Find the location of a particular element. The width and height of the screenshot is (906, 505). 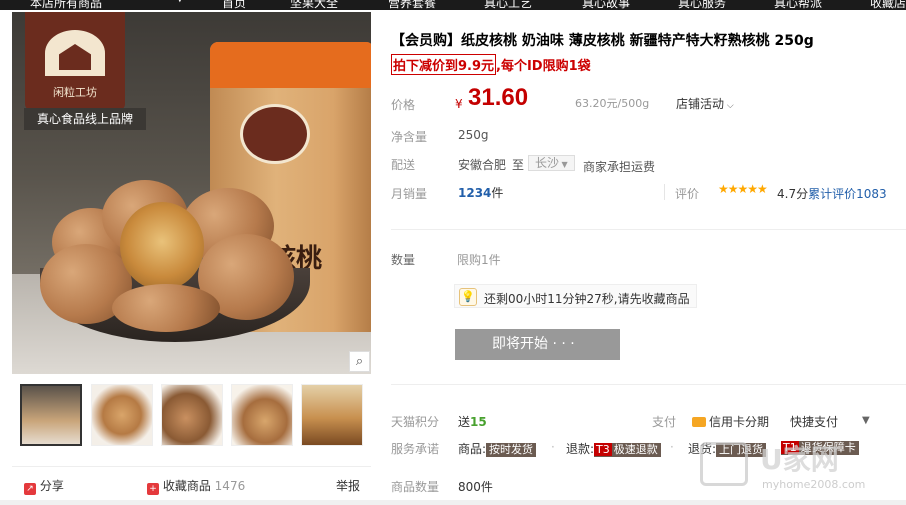

fast-refund-tag: T3 极速退款 is located at coordinates (627, 450).